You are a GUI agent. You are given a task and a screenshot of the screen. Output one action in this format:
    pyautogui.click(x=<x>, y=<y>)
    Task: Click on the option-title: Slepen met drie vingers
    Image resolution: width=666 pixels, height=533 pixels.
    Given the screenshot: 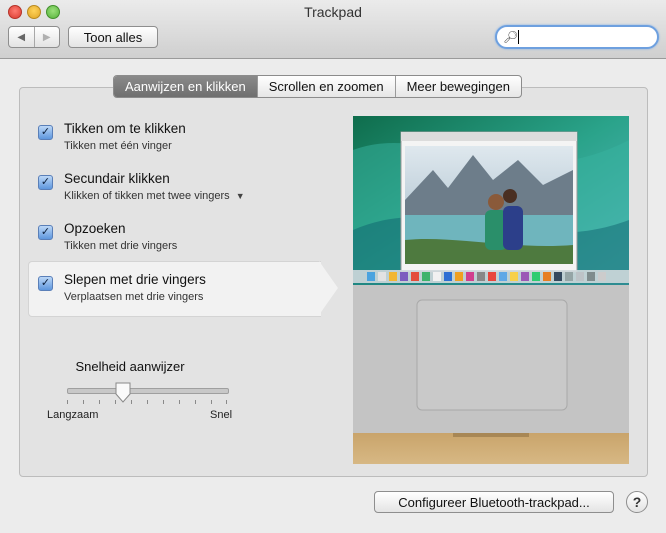 What is the action you would take?
    pyautogui.click(x=135, y=279)
    